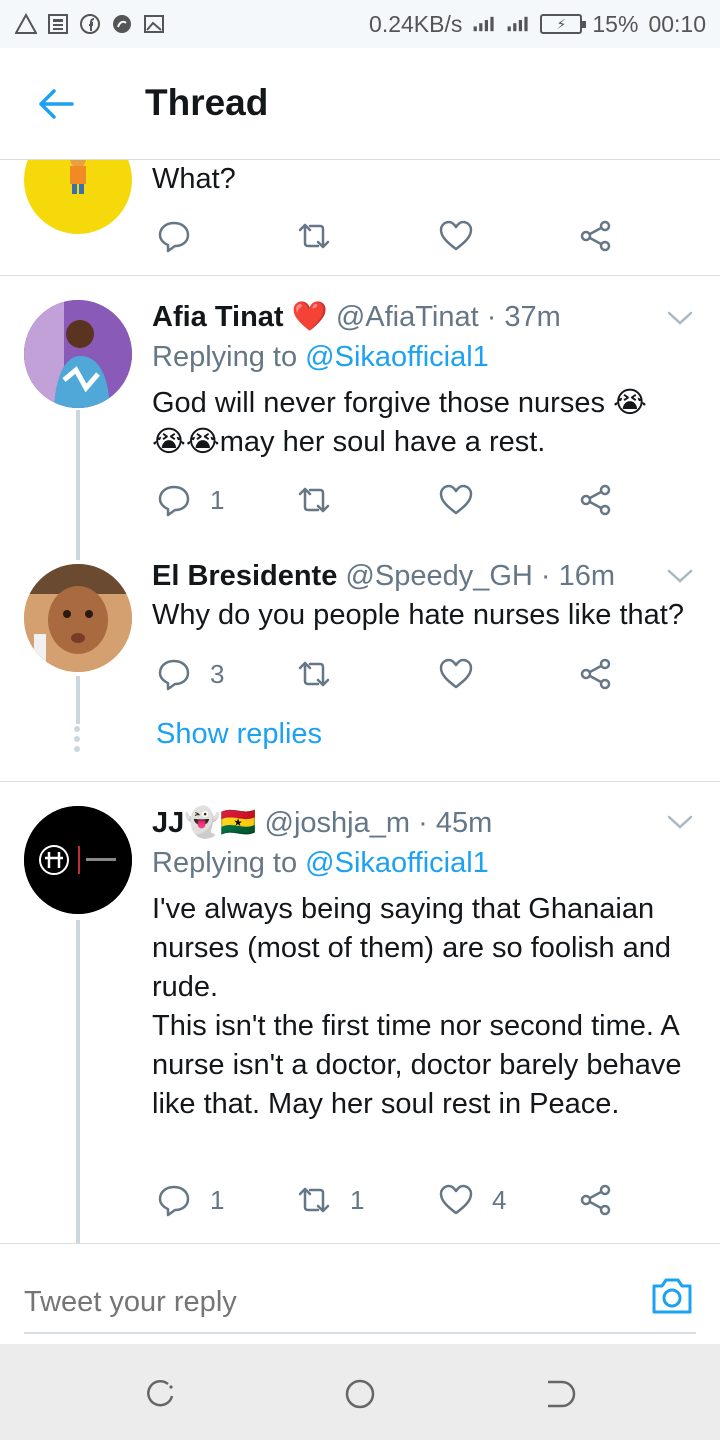 Image resolution: width=720 pixels, height=1440 pixels. What do you see at coordinates (677, 23) in the screenshot?
I see `clock: 00:10` at bounding box center [677, 23].